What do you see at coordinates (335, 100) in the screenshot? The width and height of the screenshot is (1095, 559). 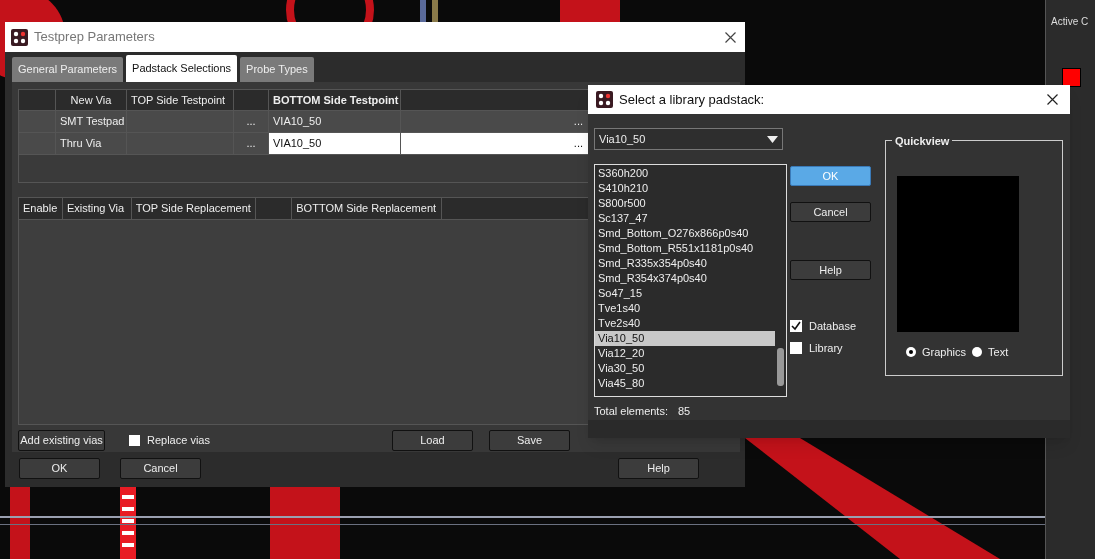 I see `column-header: BOTTOM Side Testpoint` at bounding box center [335, 100].